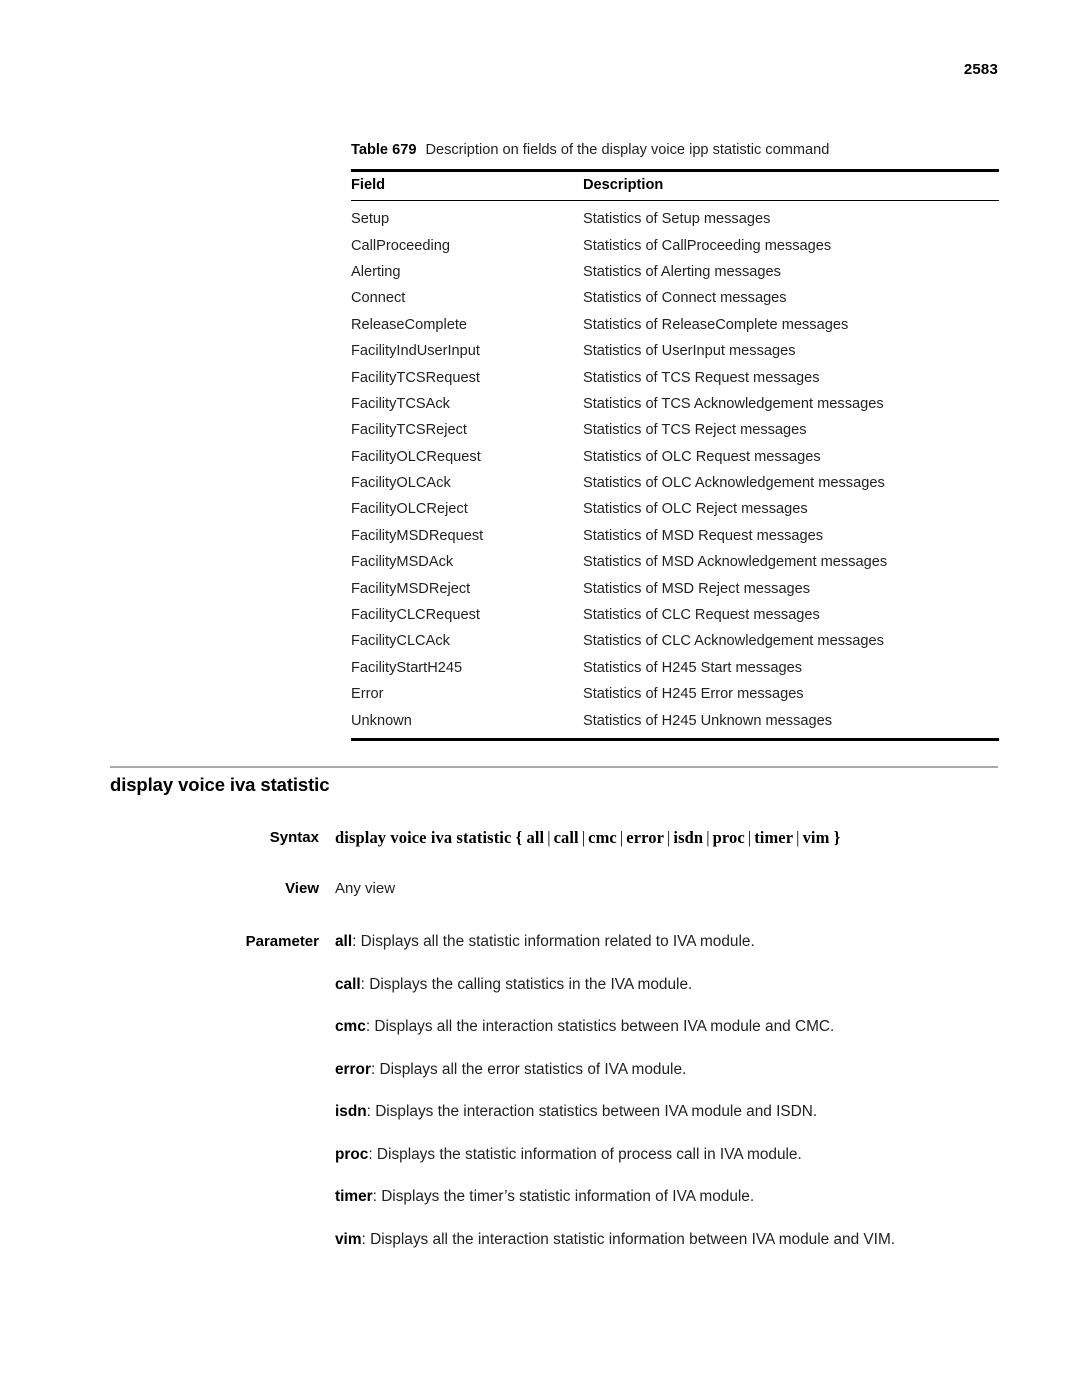 The image size is (1080, 1397). What do you see at coordinates (816, 837) in the screenshot?
I see `syntax-option-vim: vim` at bounding box center [816, 837].